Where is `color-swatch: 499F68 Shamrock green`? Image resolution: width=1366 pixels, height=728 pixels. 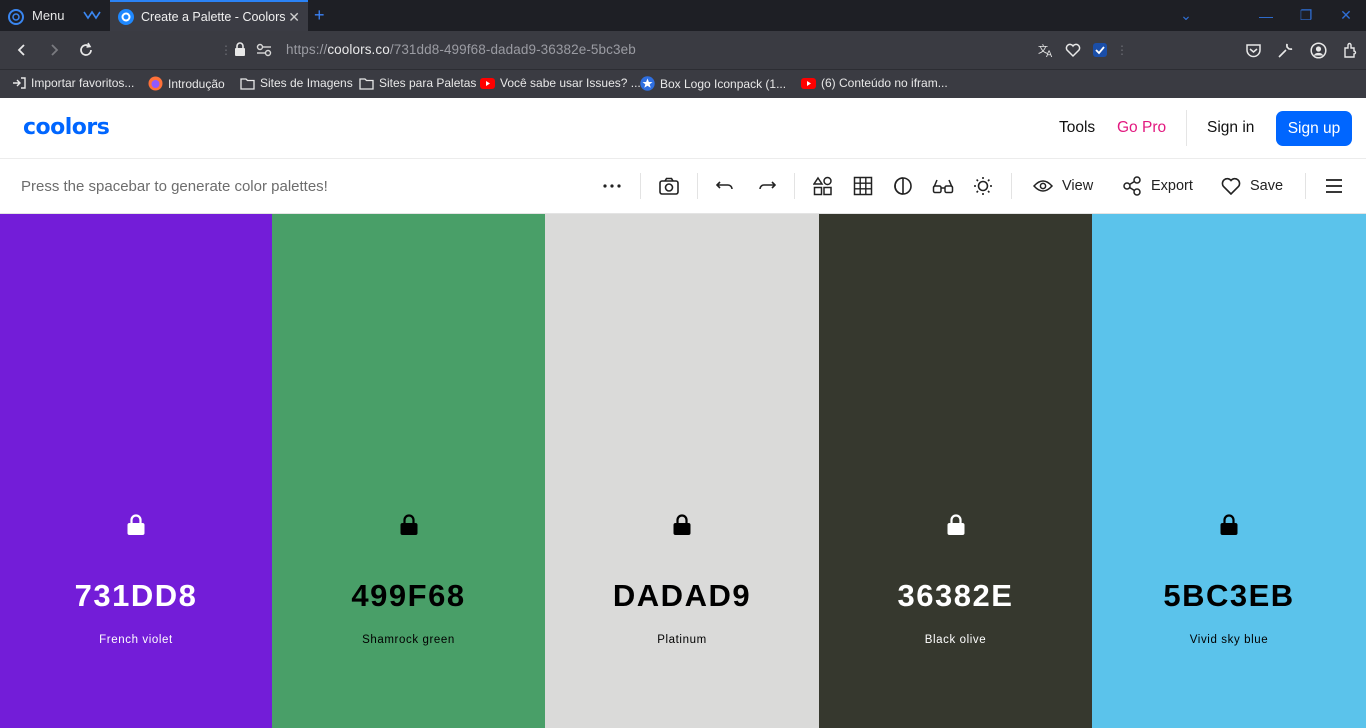 color-swatch: 499F68 Shamrock green is located at coordinates (408, 471).